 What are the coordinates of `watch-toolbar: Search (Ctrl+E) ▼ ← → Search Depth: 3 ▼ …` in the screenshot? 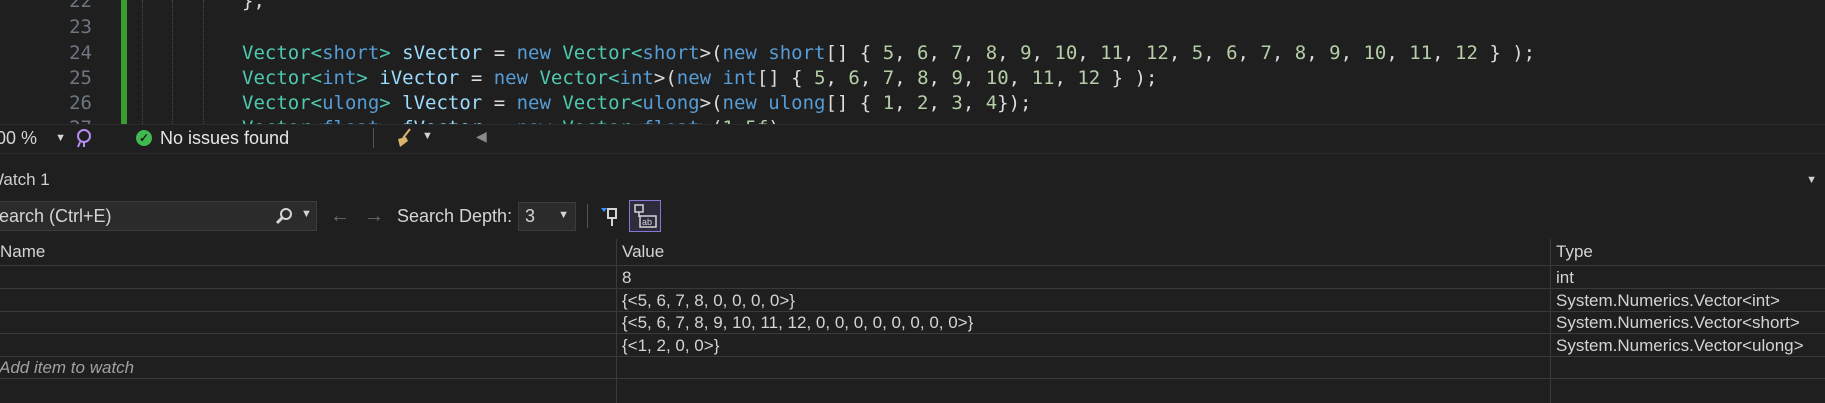 It's located at (912, 217).